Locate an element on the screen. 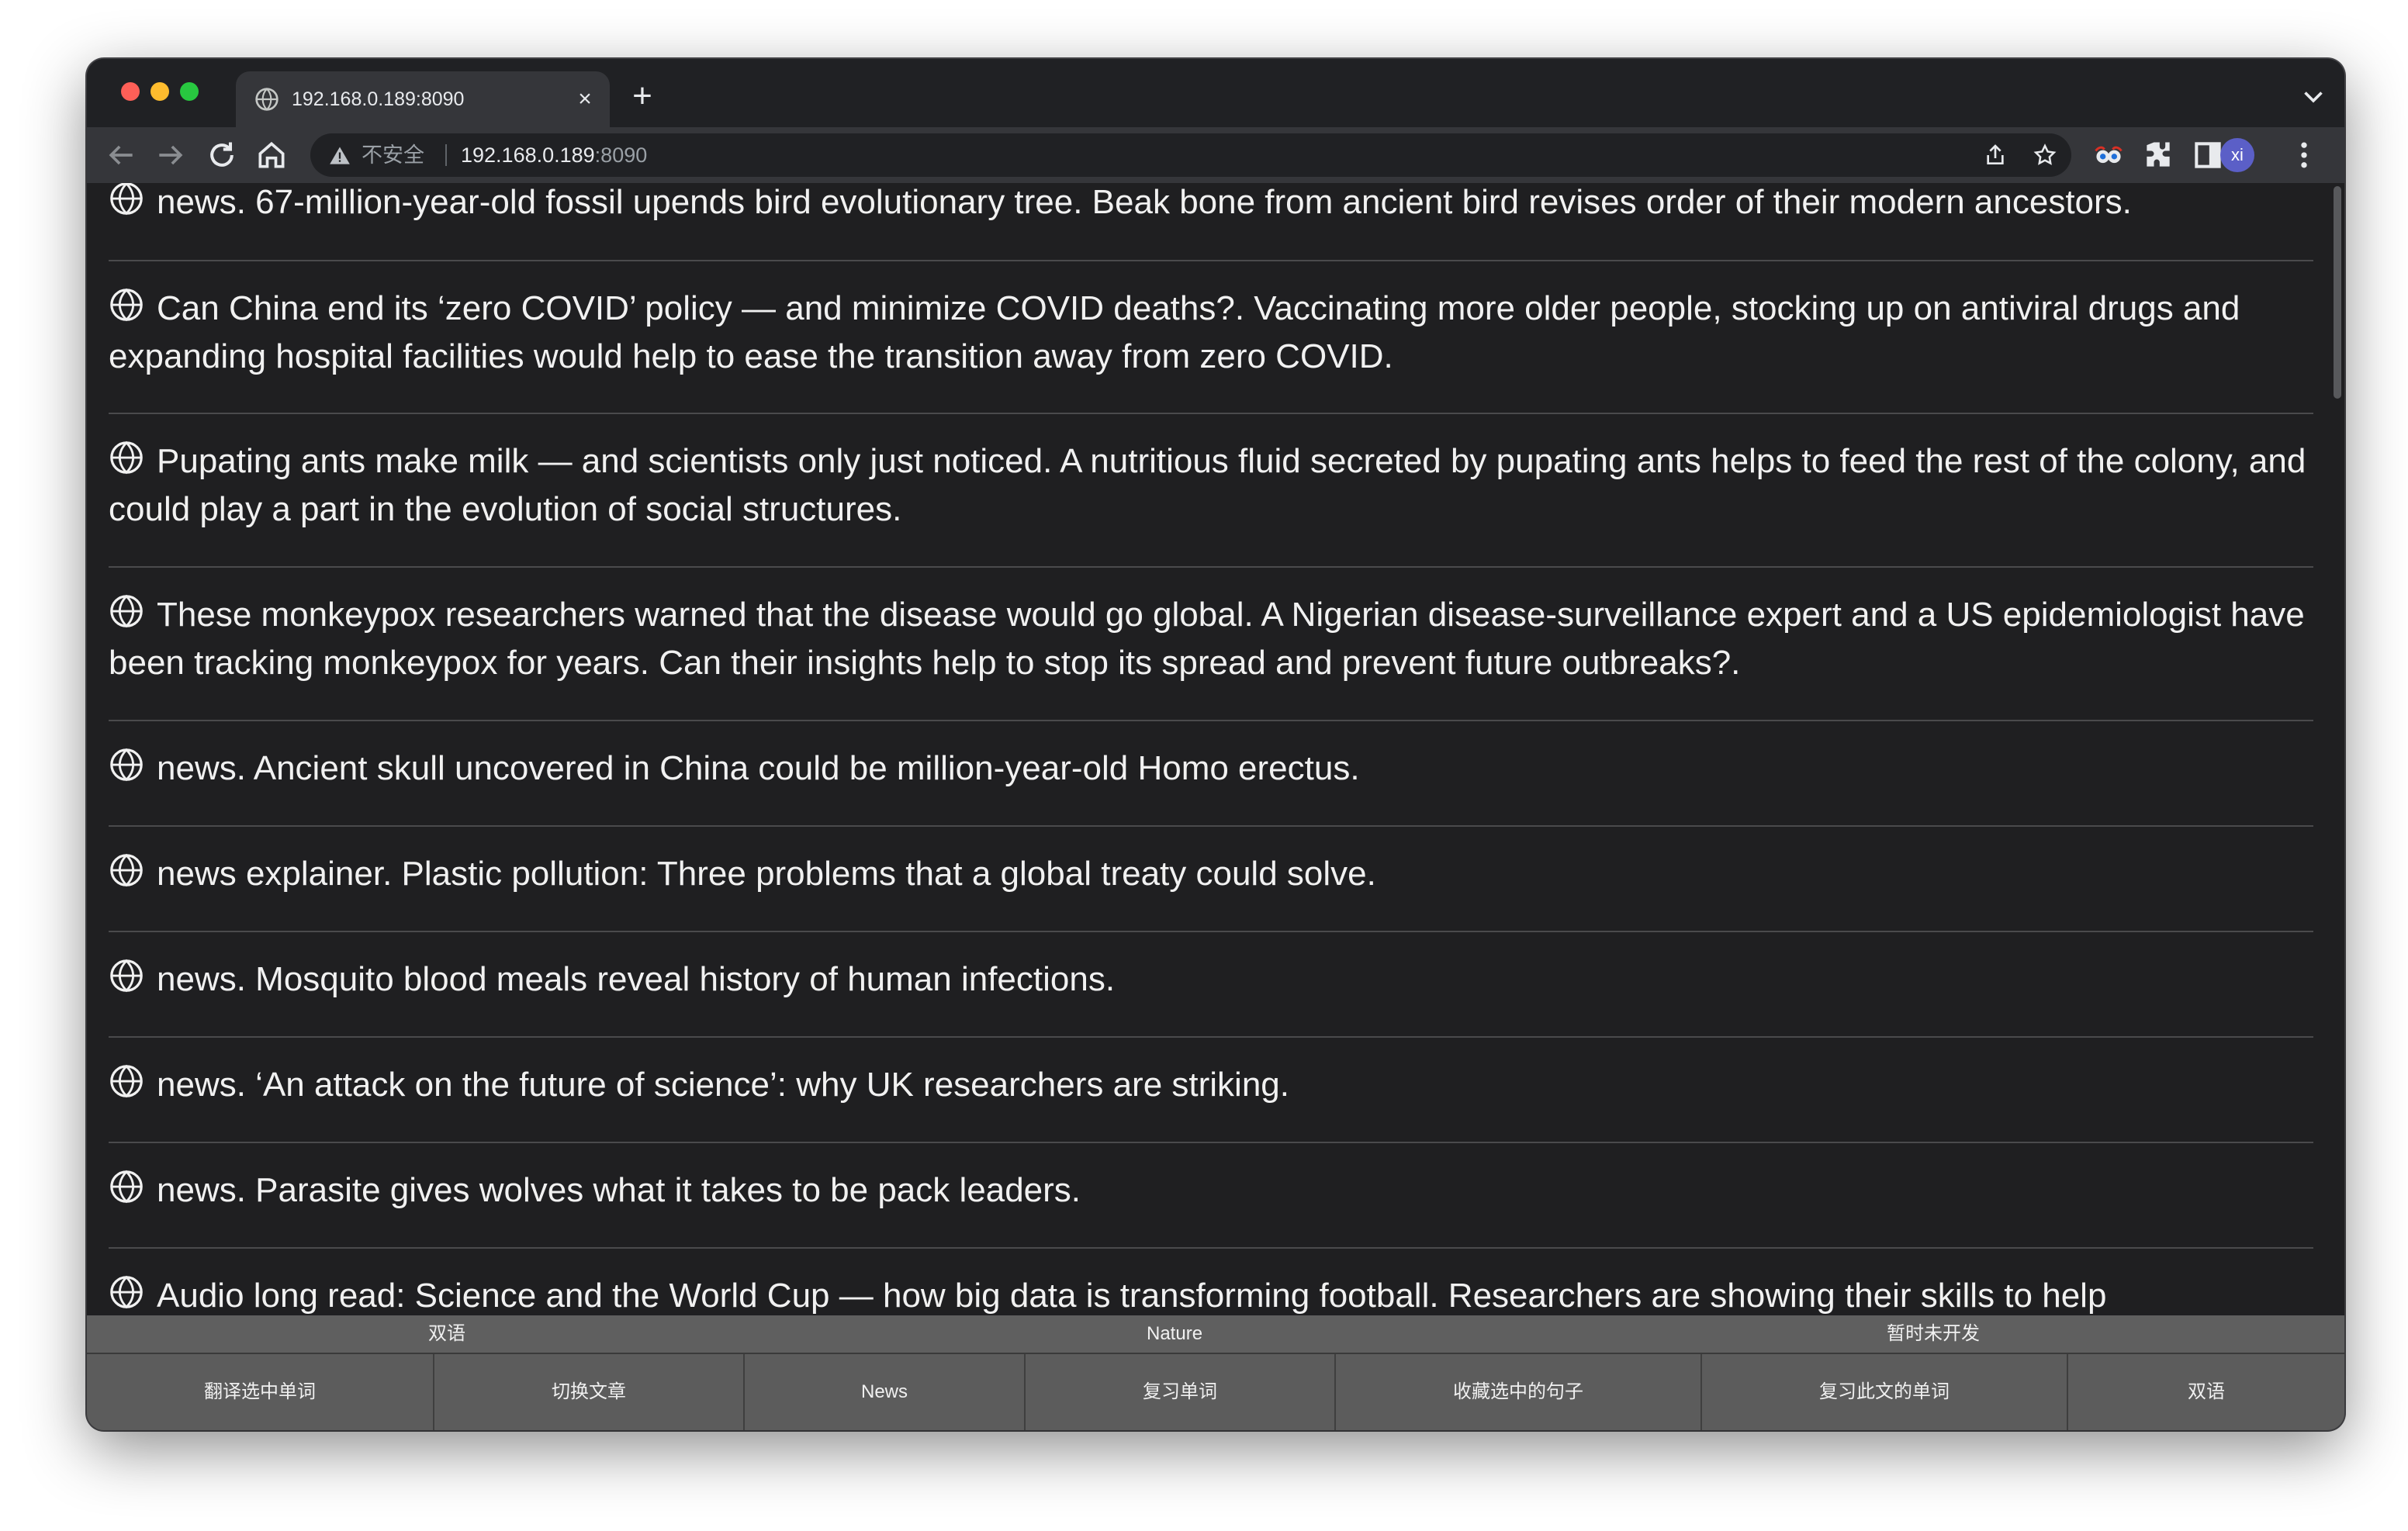 The image size is (2408, 1531). forward-arrow-icon is located at coordinates (171, 155).